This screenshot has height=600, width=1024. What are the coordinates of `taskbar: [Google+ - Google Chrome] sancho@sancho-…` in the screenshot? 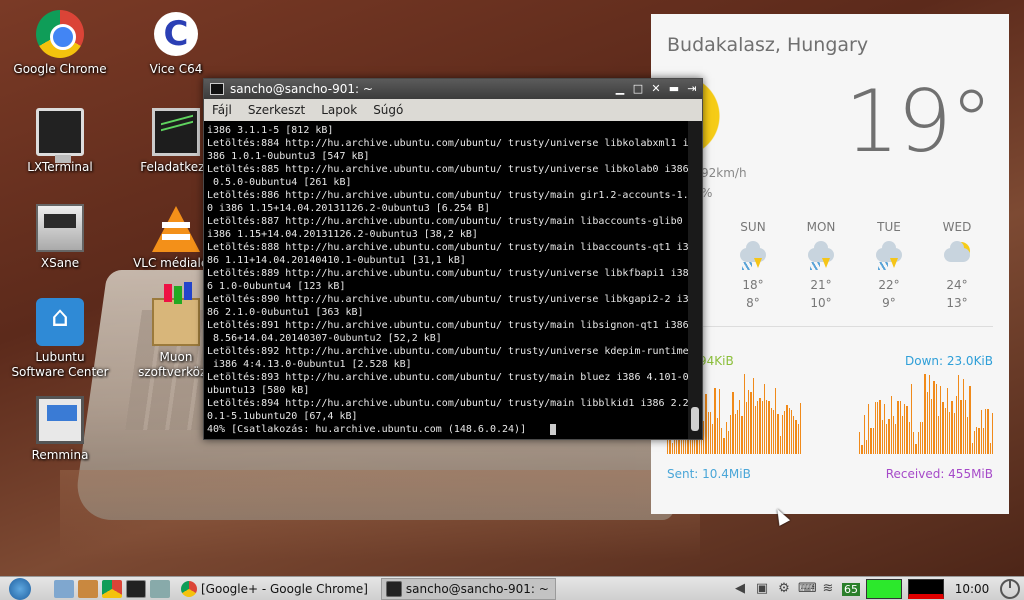 It's located at (512, 588).